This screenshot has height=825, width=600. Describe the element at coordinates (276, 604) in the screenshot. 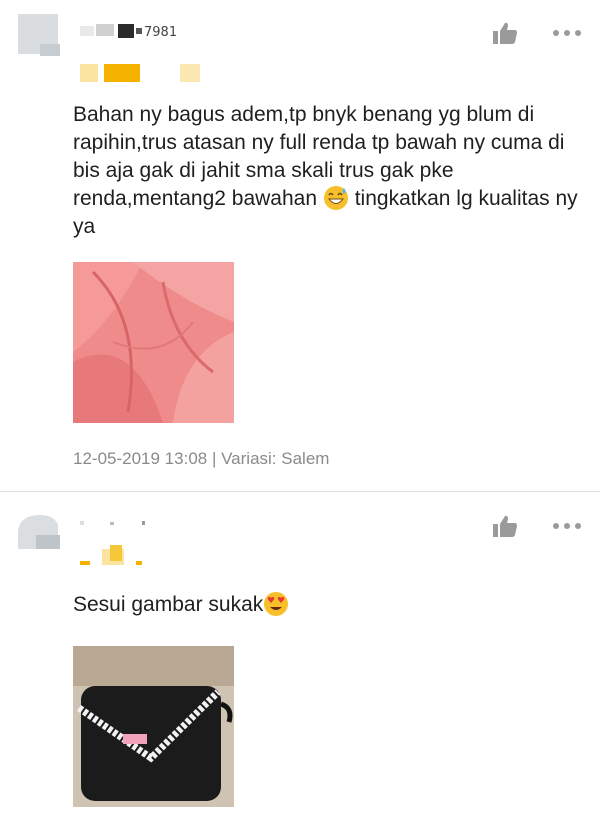

I see `heart-eyes-emoji` at that location.